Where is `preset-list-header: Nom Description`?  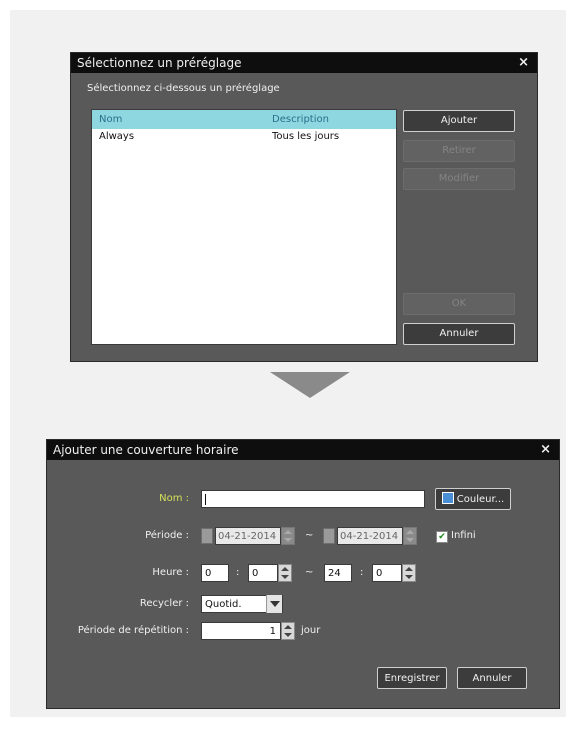
preset-list-header: Nom Description is located at coordinates (244, 119).